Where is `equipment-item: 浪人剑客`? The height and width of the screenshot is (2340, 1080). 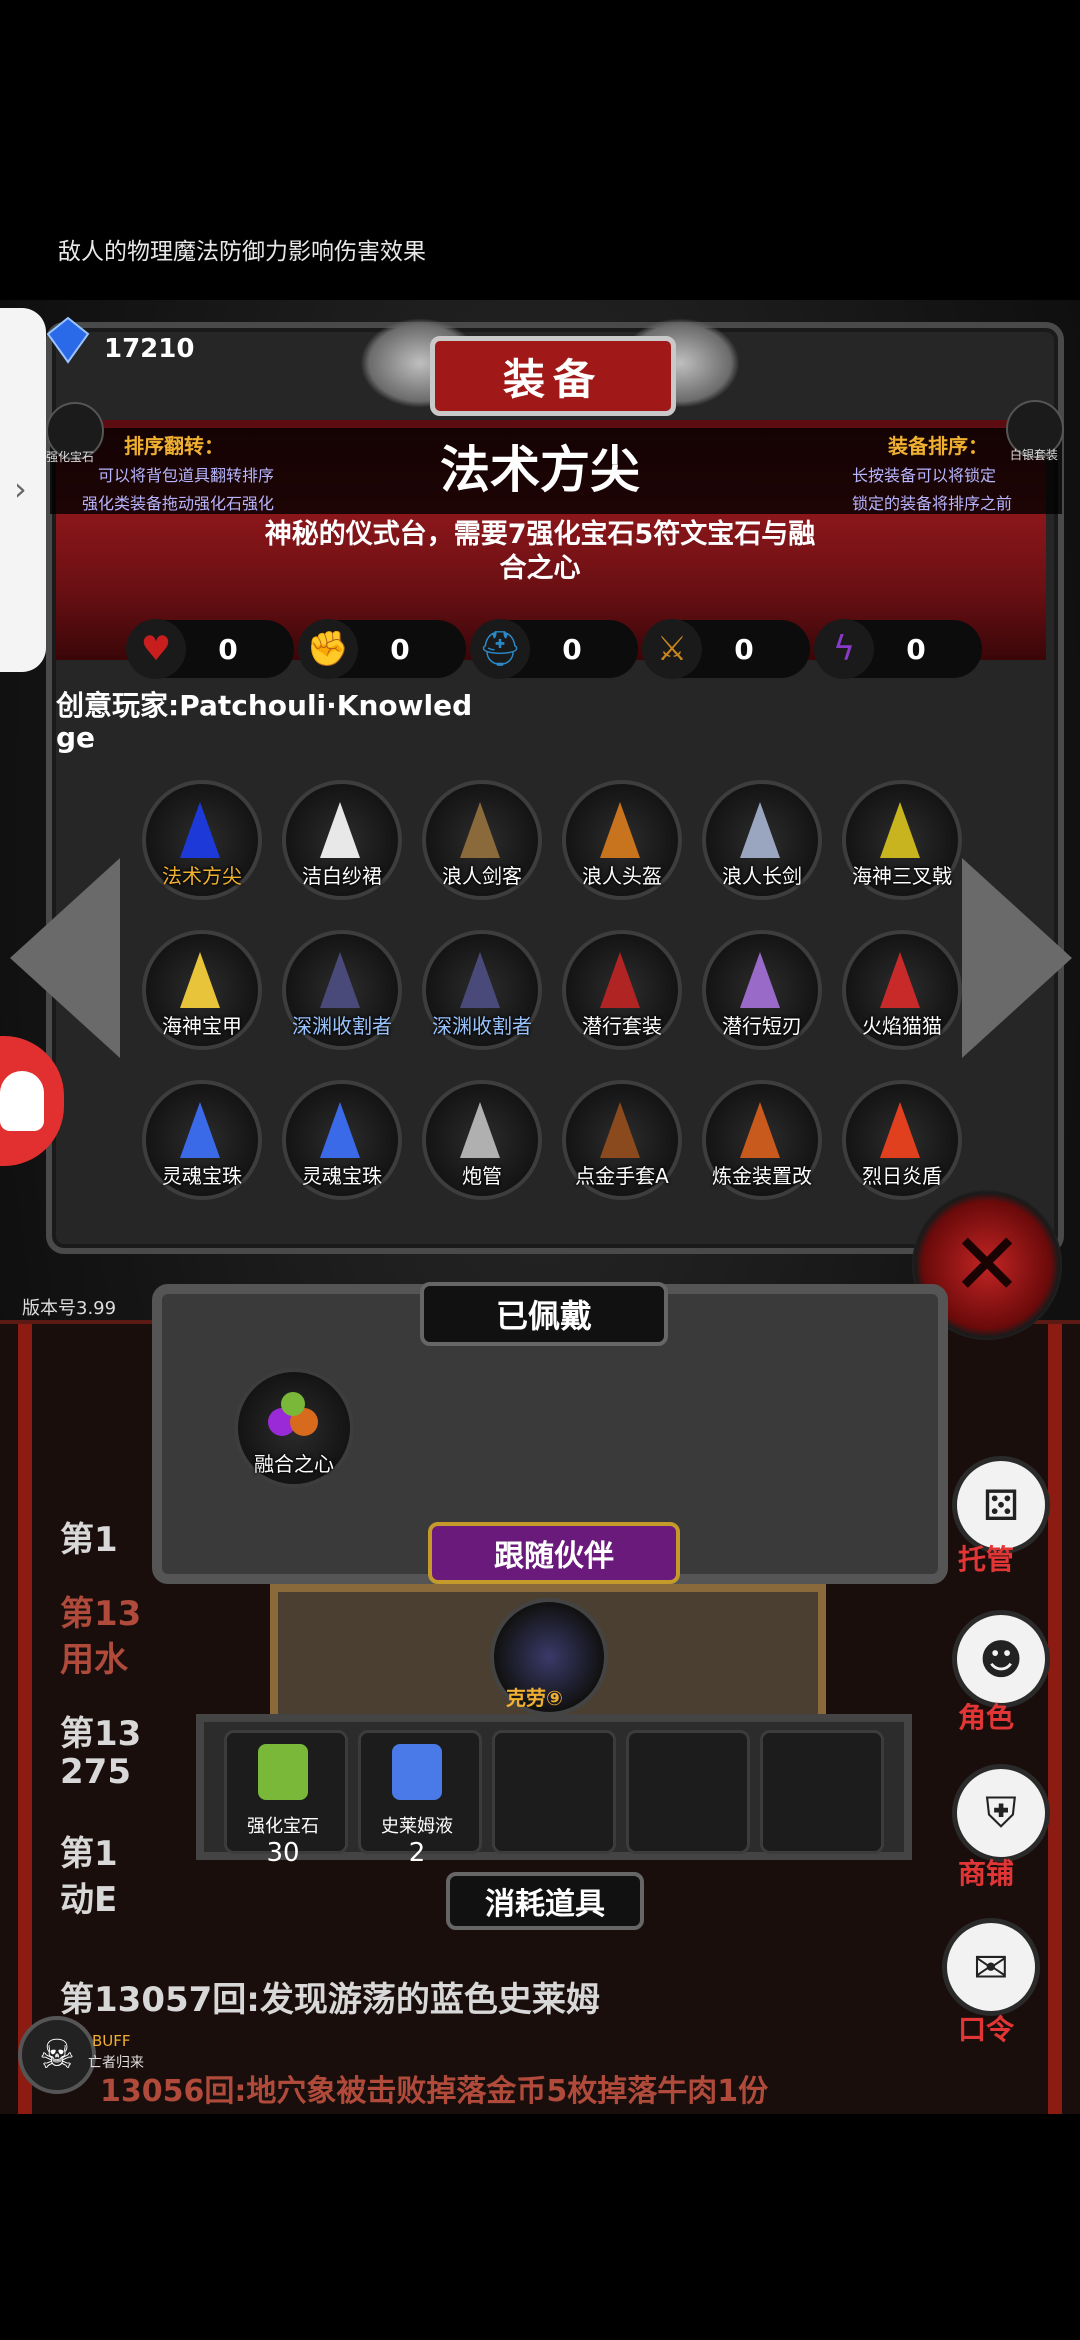 equipment-item: 浪人剑客 is located at coordinates (482, 840).